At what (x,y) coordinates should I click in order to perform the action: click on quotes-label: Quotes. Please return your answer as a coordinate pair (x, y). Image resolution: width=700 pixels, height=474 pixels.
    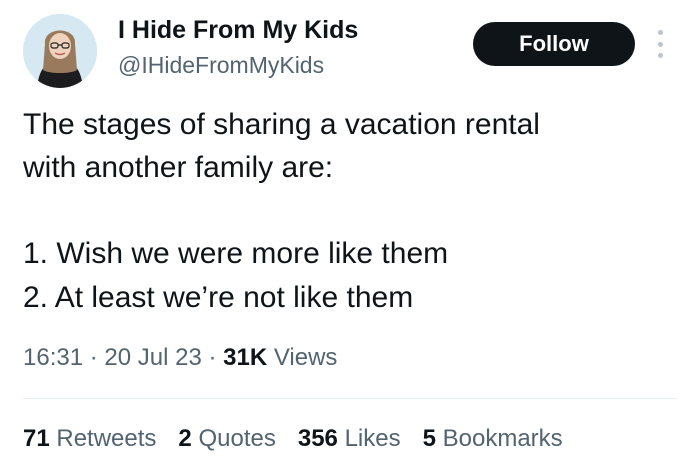
    Looking at the image, I should click on (237, 438).